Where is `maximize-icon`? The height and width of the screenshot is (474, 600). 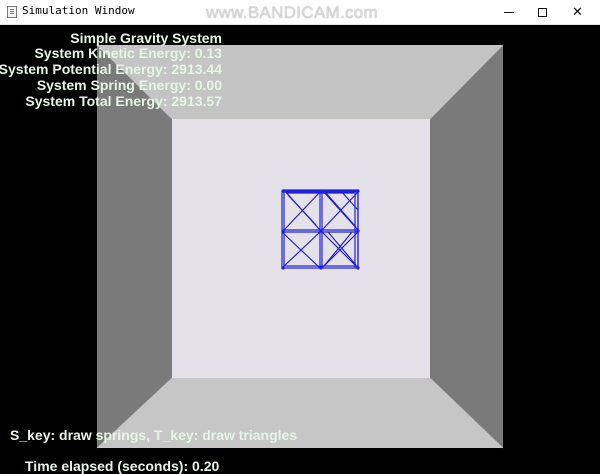 maximize-icon is located at coordinates (542, 12).